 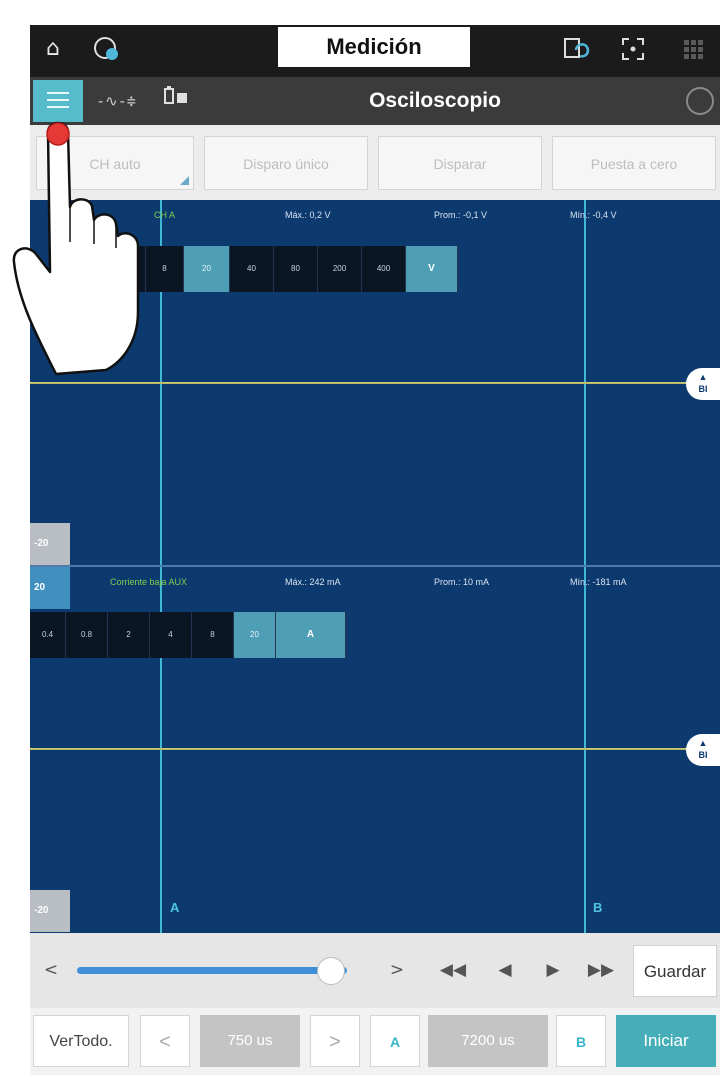 I want to click on range-option: 400, so click(x=384, y=269).